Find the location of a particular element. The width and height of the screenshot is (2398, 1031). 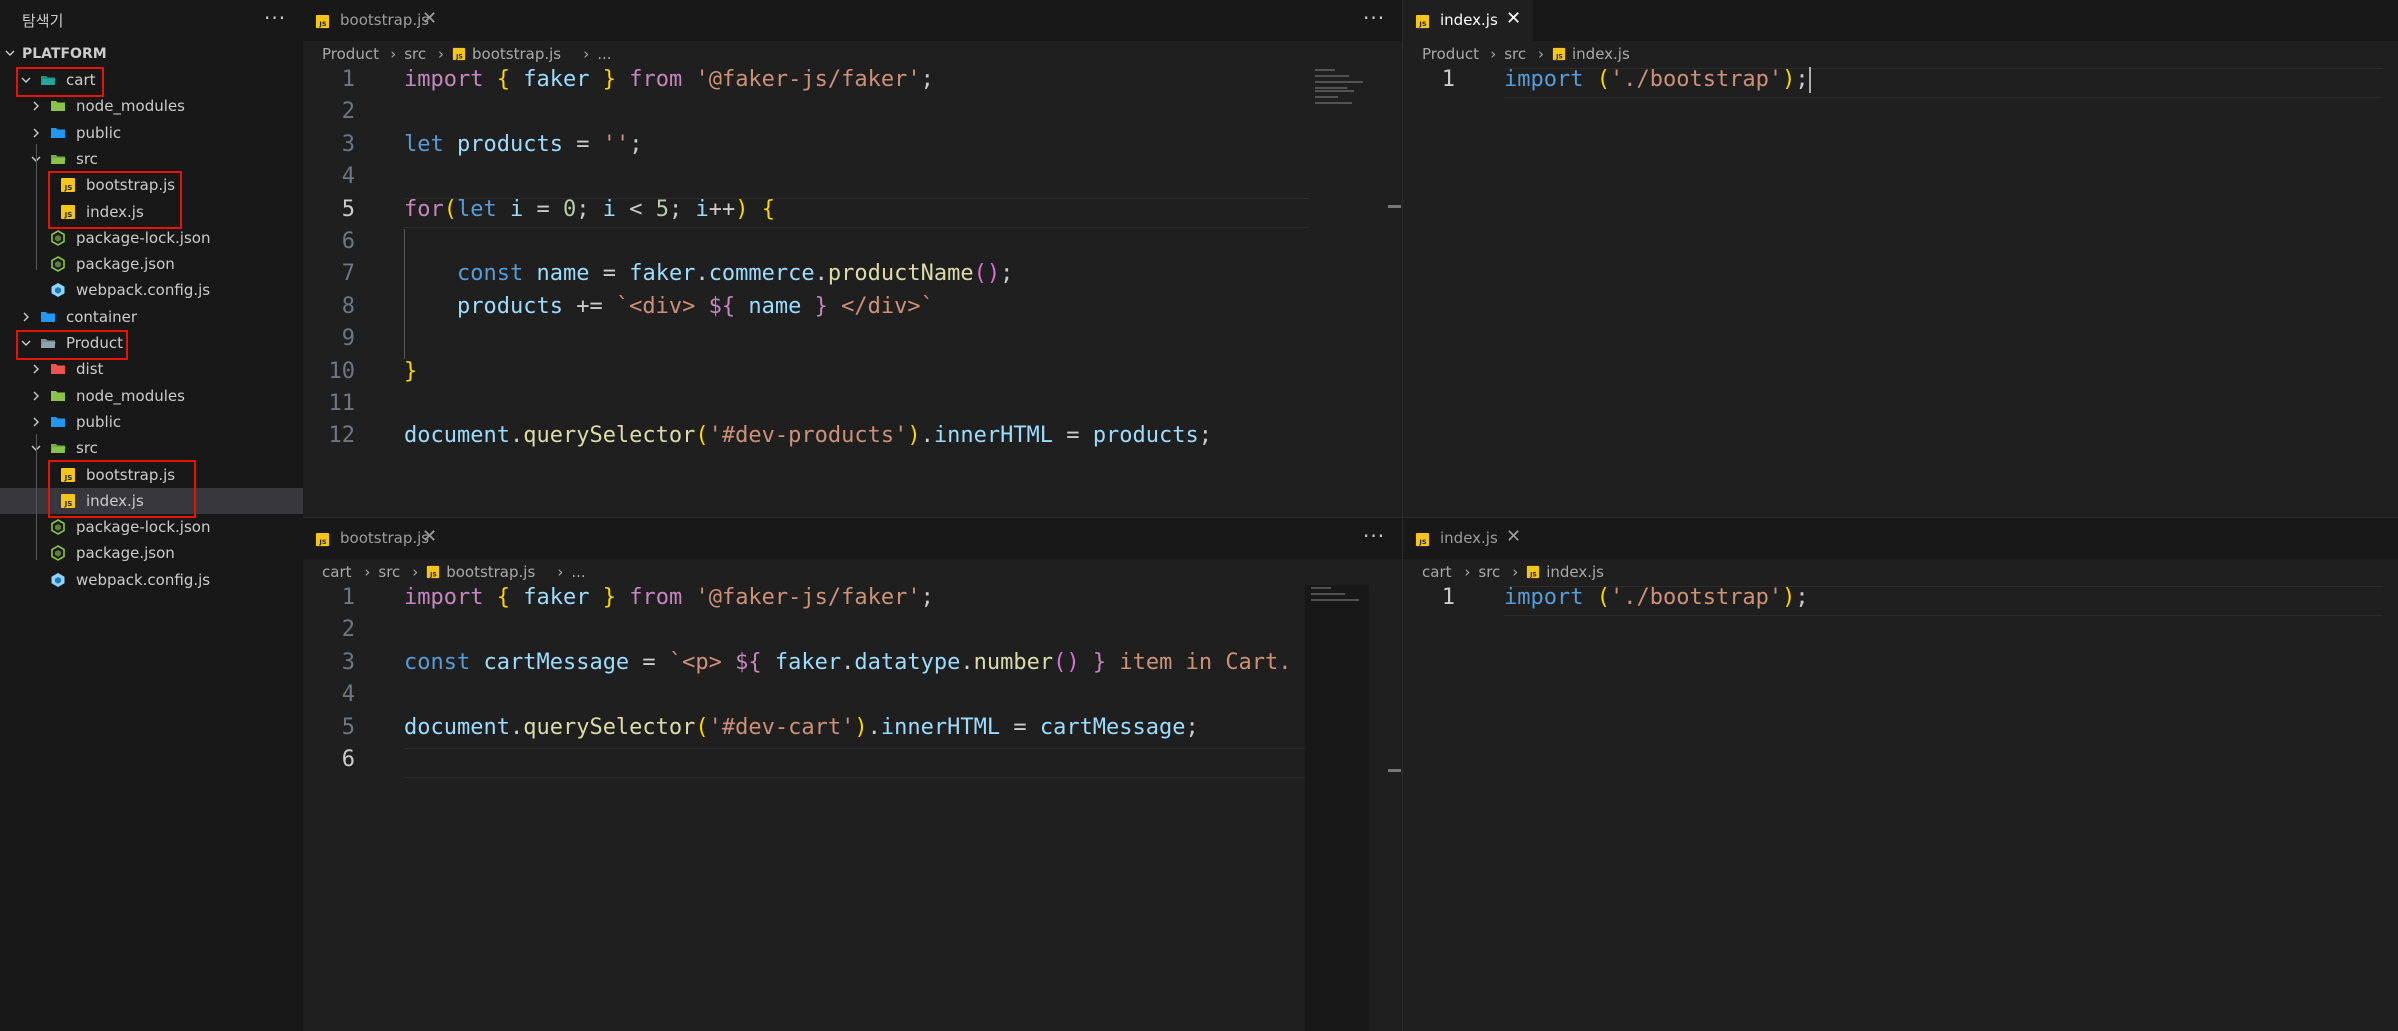

js-file-icon: JS is located at coordinates (322, 23).